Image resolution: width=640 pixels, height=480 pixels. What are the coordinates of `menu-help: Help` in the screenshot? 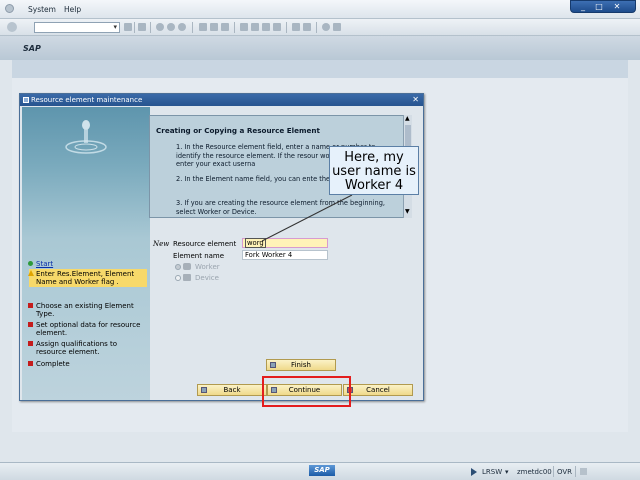 It's located at (72, 9).